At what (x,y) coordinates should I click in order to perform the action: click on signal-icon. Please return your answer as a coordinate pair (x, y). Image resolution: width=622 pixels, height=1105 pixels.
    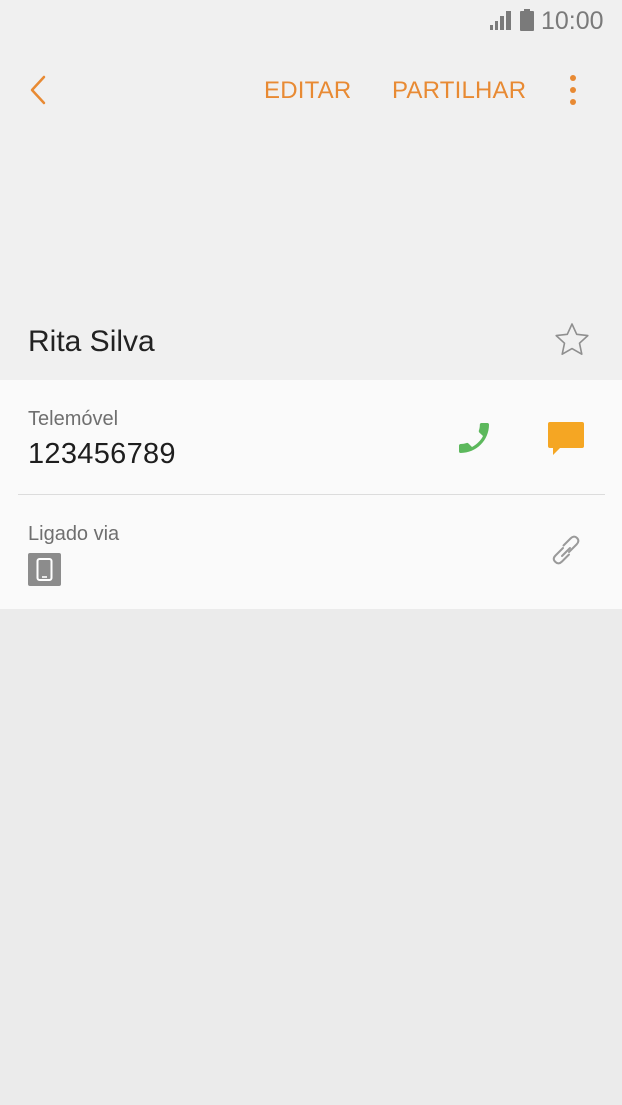
    Looking at the image, I should click on (500, 20).